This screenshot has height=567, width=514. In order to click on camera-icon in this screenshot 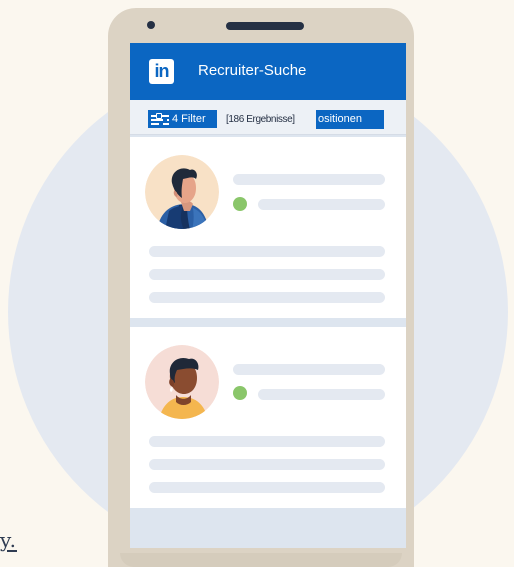, I will do `click(151, 25)`.